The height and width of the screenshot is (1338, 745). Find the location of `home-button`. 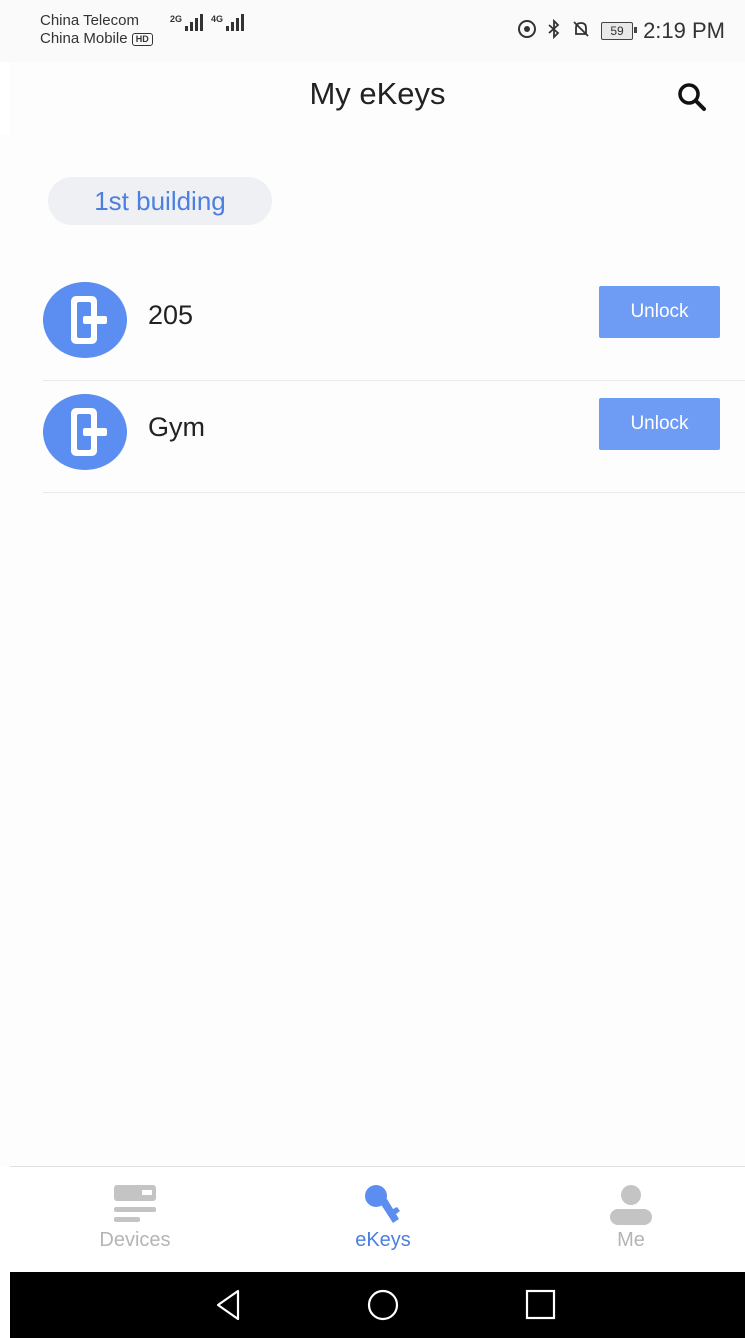

home-button is located at coordinates (383, 1305).